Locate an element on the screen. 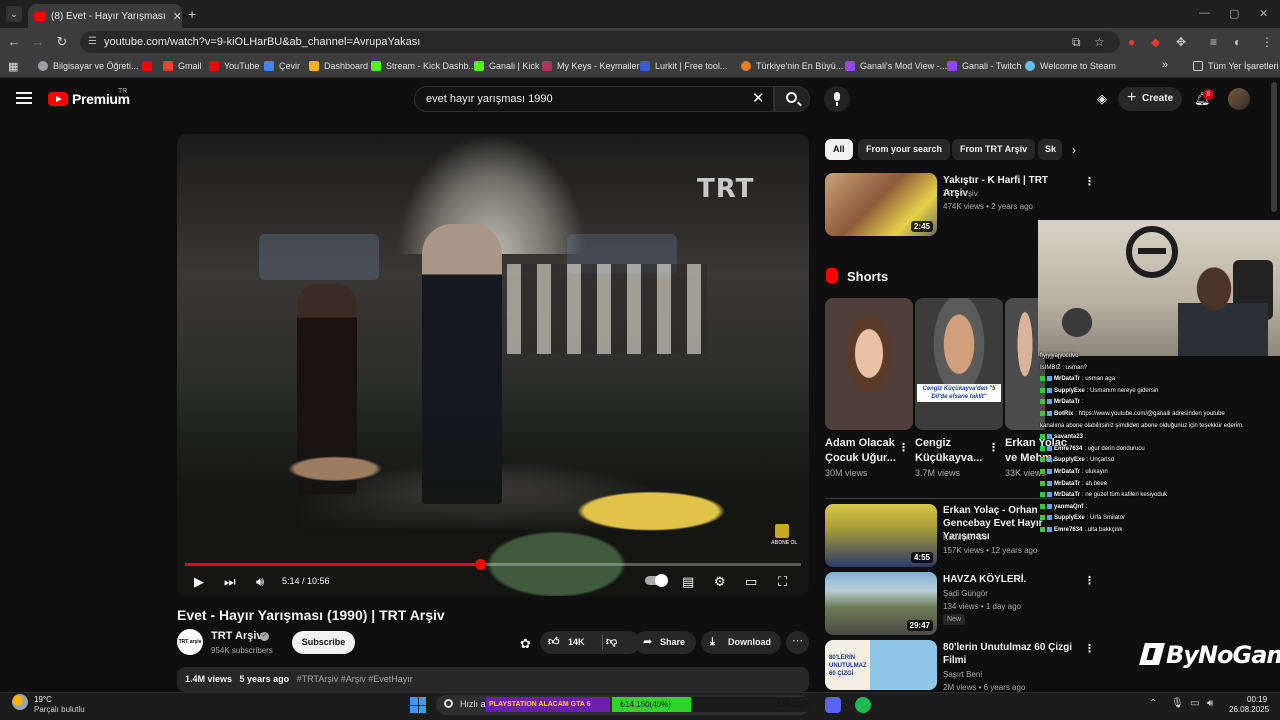  create-button: Create is located at coordinates (1150, 98).